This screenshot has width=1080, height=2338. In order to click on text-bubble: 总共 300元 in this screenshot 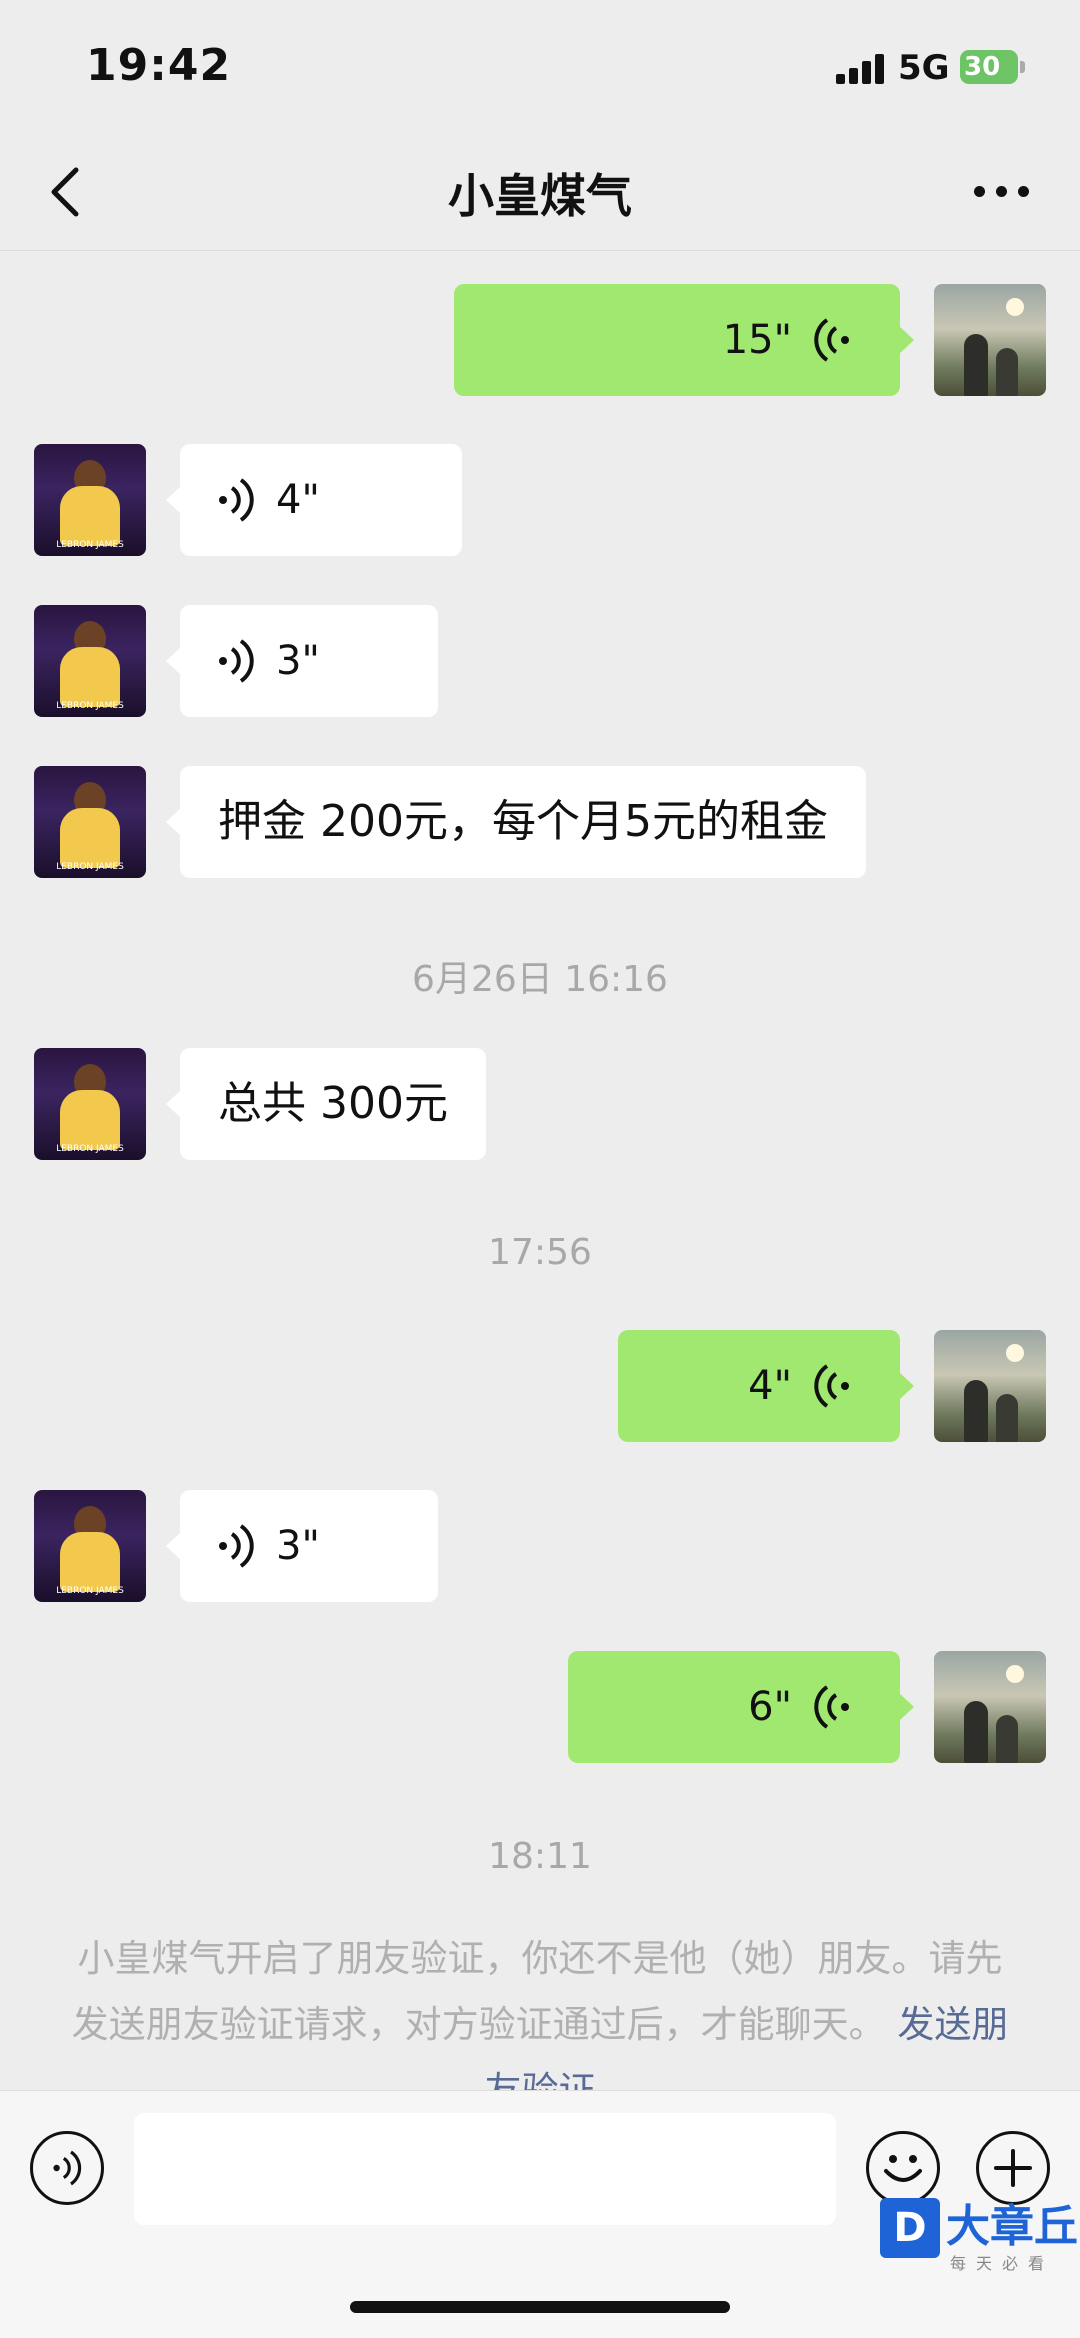, I will do `click(326, 1104)`.